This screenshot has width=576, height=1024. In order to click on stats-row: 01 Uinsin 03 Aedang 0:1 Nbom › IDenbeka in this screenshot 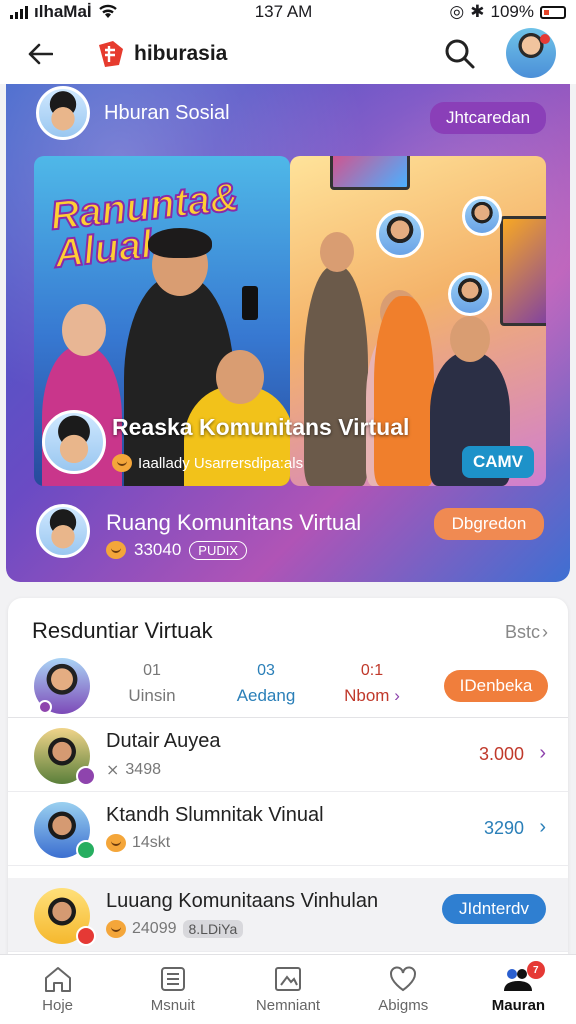, I will do `click(288, 686)`.